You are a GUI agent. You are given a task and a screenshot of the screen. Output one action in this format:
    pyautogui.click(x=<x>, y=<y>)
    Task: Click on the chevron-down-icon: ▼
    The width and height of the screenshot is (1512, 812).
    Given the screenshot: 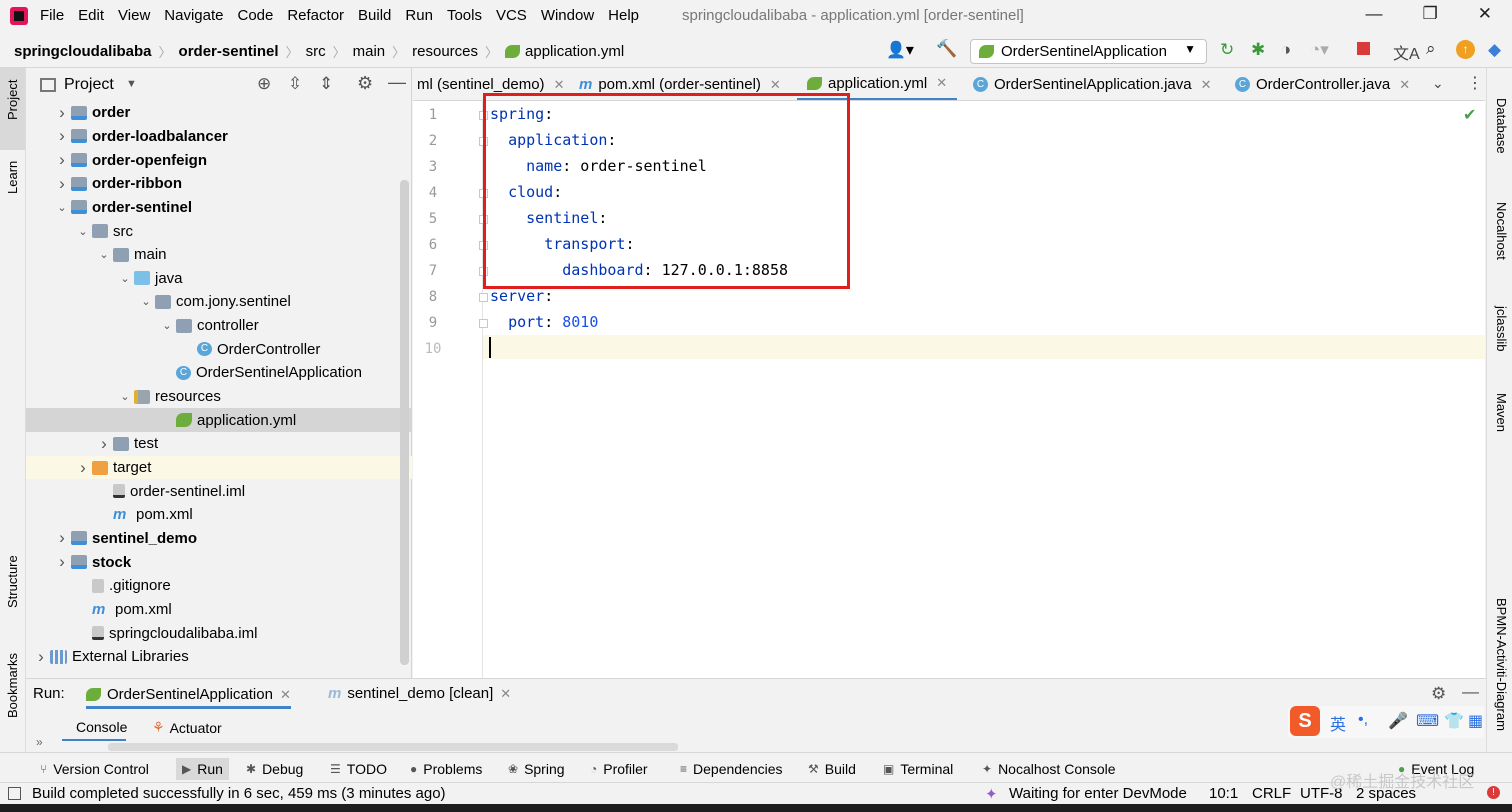 What is the action you would take?
    pyautogui.click(x=131, y=84)
    